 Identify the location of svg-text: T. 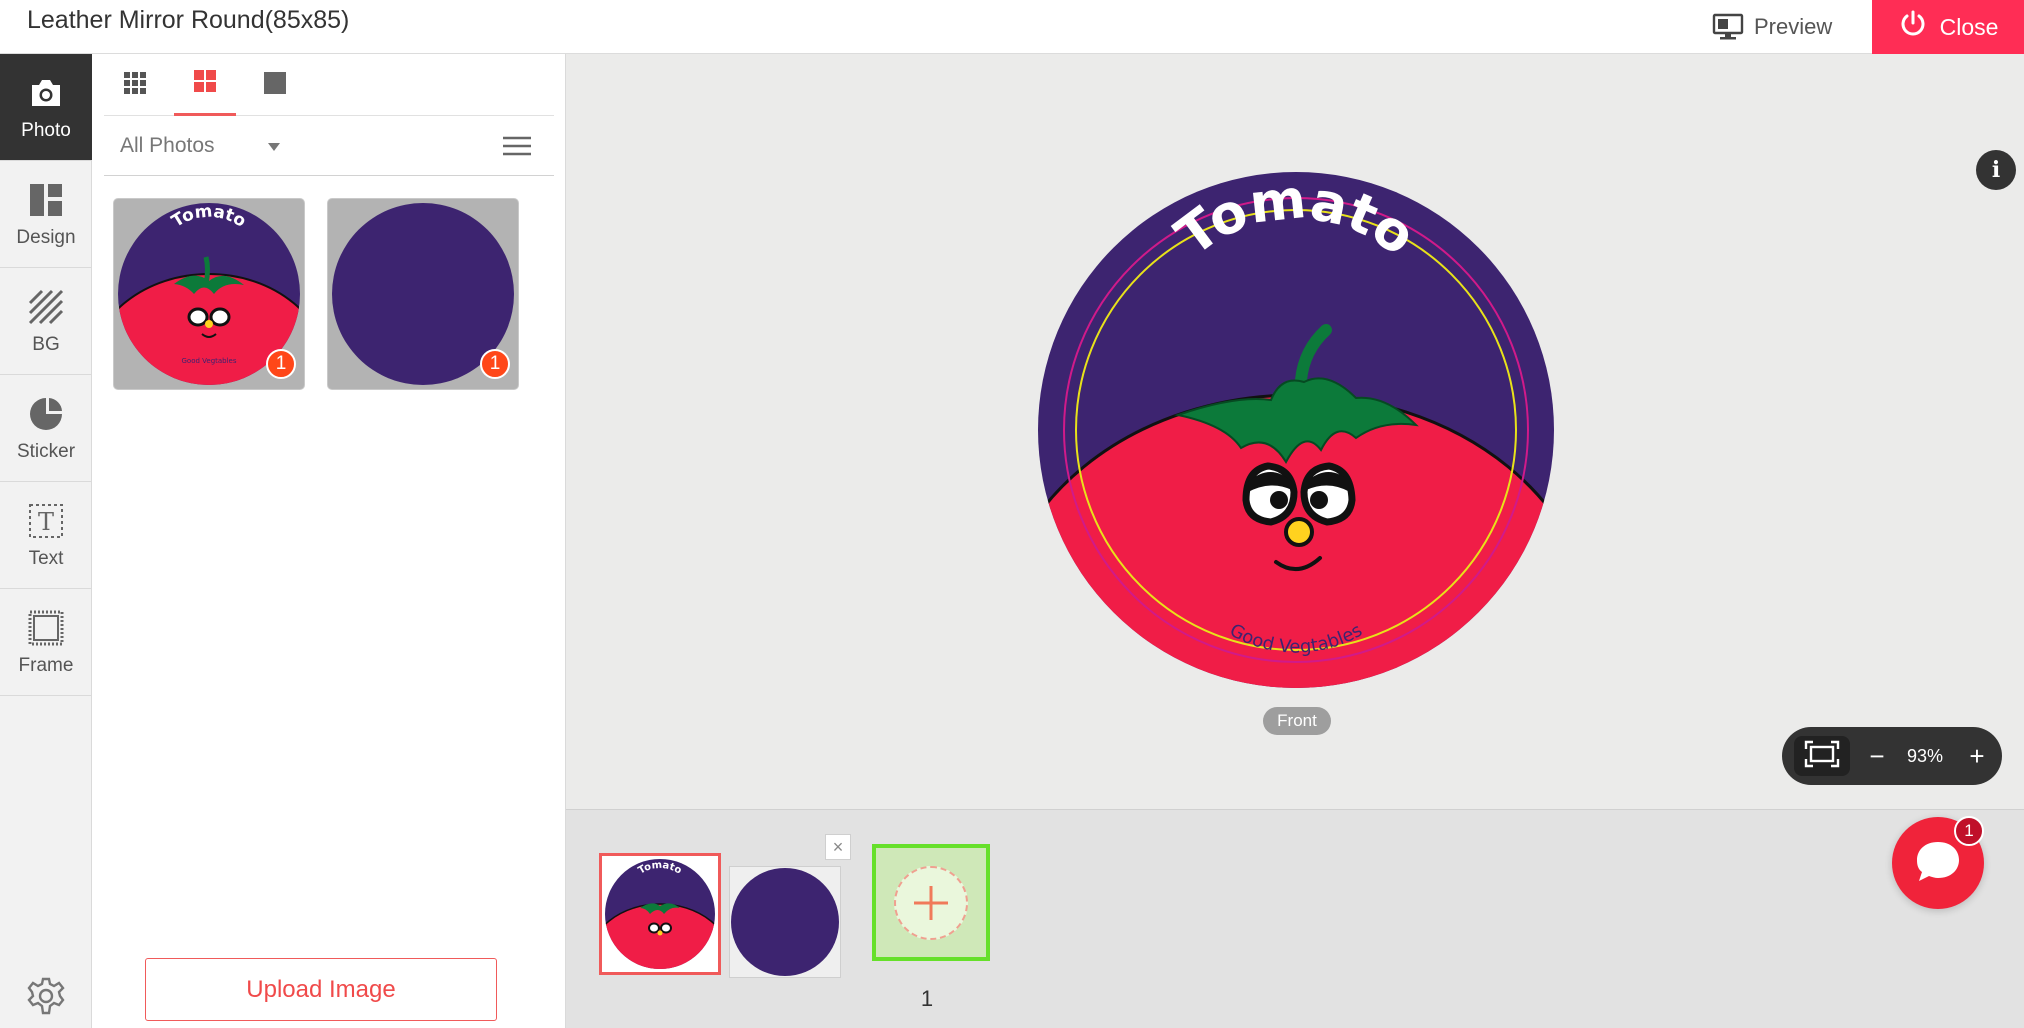
(46, 522).